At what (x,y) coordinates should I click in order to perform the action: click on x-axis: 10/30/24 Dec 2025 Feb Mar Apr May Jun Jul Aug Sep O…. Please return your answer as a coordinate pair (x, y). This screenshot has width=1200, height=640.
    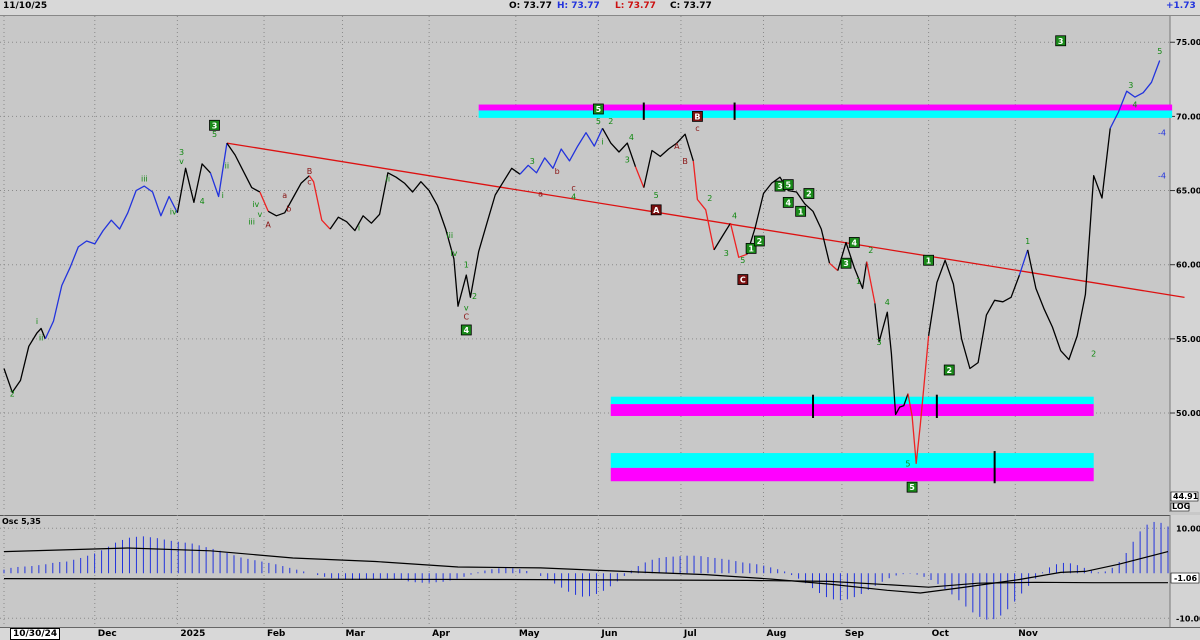
    Looking at the image, I should click on (600, 633).